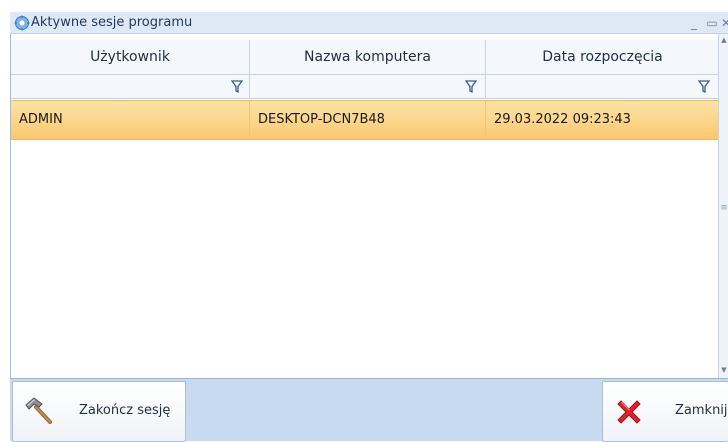 This screenshot has width=728, height=442. I want to click on filter-cell-computer, so click(368, 87).